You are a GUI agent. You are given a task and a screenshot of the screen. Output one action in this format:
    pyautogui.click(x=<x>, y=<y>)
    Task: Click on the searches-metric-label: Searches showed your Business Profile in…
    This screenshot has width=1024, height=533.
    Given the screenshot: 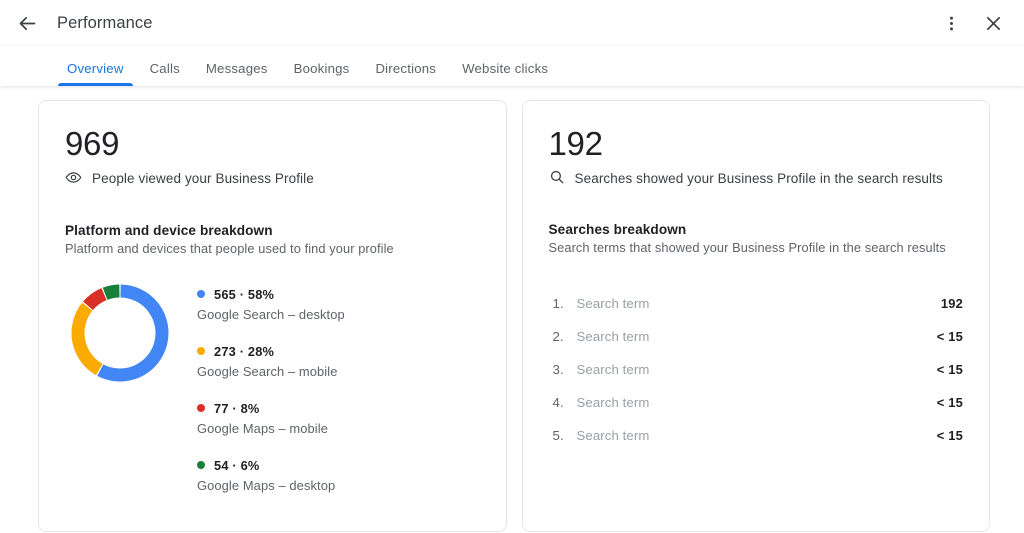 What is the action you would take?
    pyautogui.click(x=758, y=178)
    